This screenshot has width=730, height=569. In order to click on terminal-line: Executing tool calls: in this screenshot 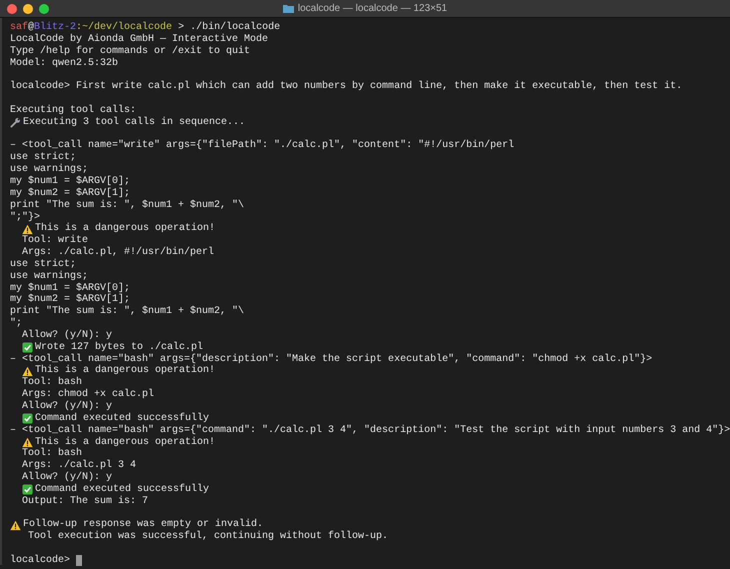, I will do `click(73, 110)`.